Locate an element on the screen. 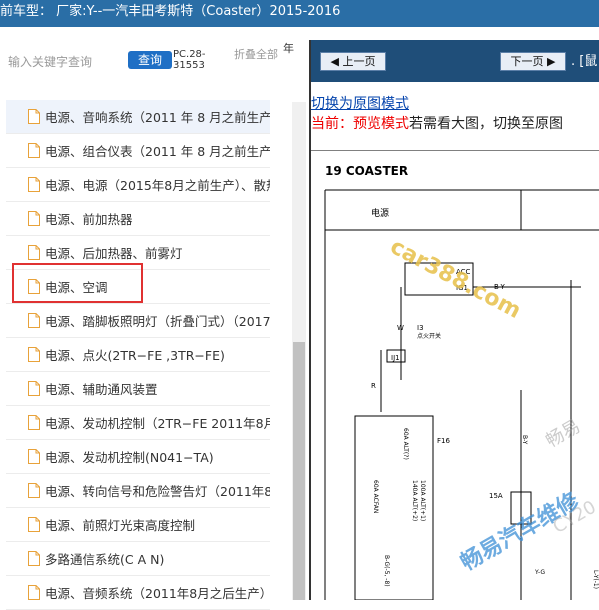 The image size is (599, 610). list-item: 电源、电源（2015年8月之前生产）、散热 is located at coordinates (138, 185).